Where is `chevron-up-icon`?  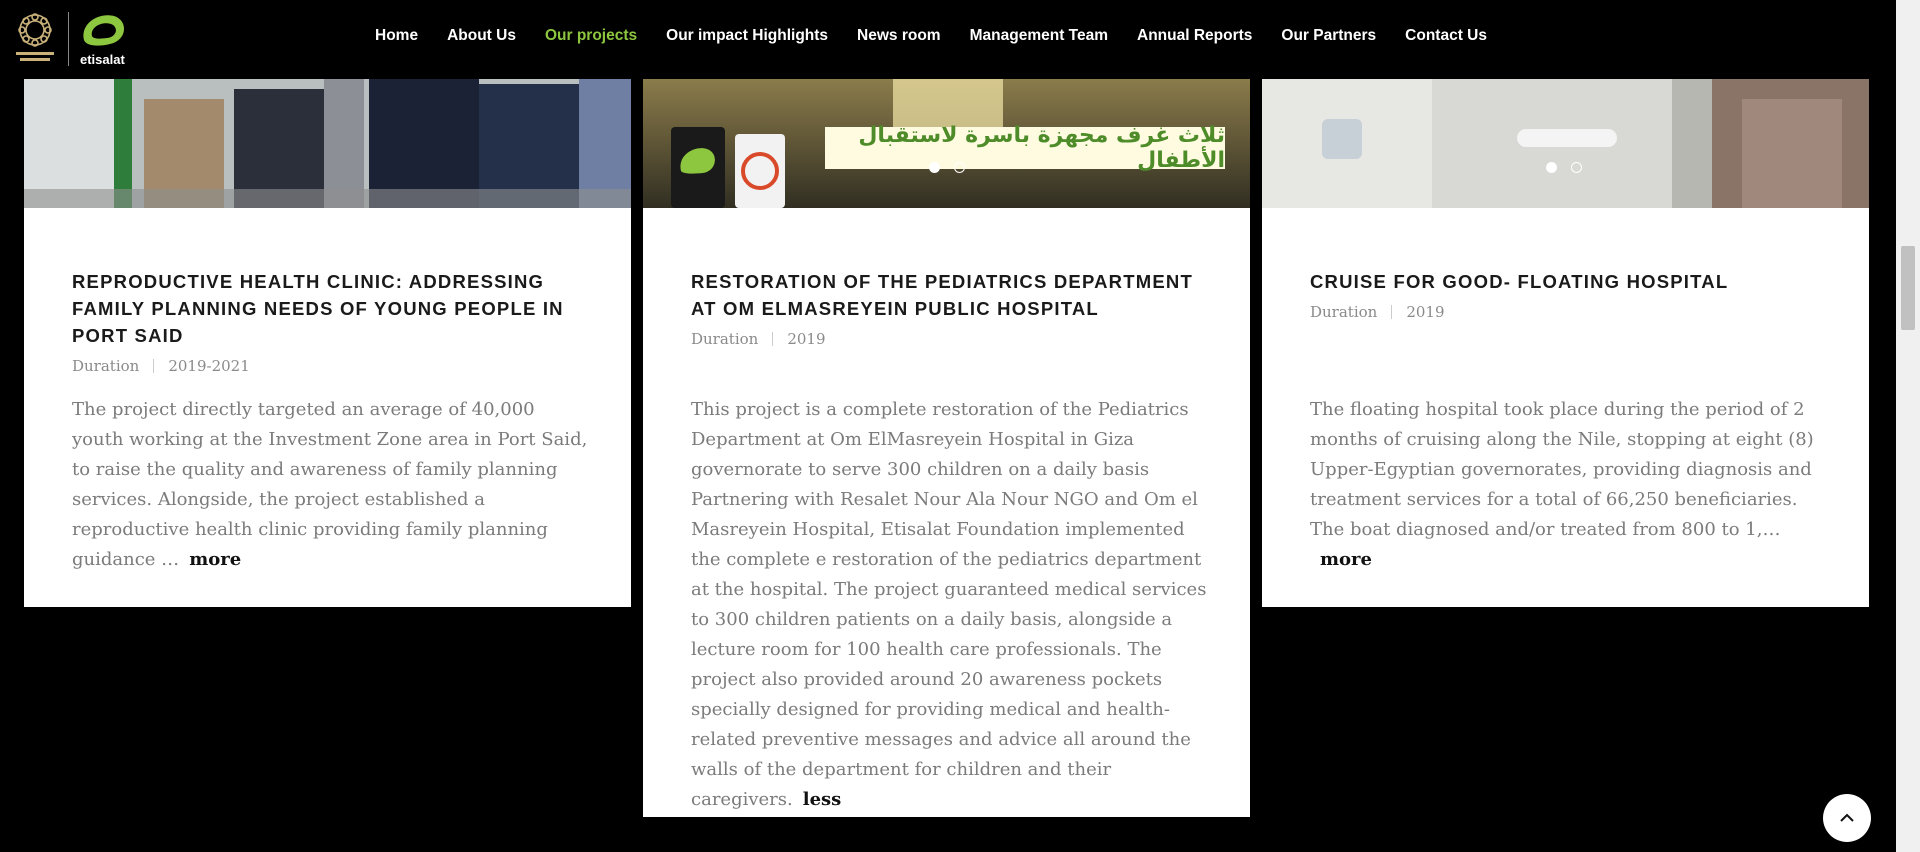 chevron-up-icon is located at coordinates (1847, 817).